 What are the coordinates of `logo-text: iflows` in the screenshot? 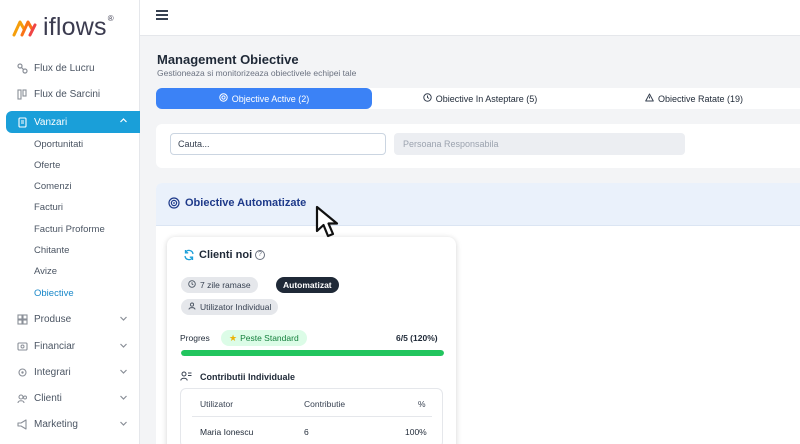 It's located at (75, 26).